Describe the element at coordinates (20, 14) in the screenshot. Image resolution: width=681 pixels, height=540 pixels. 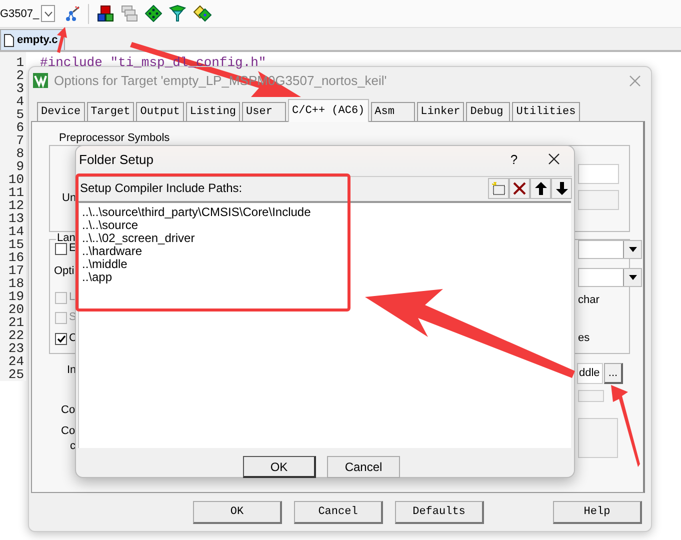
I see `target-select-text: G3507_` at that location.